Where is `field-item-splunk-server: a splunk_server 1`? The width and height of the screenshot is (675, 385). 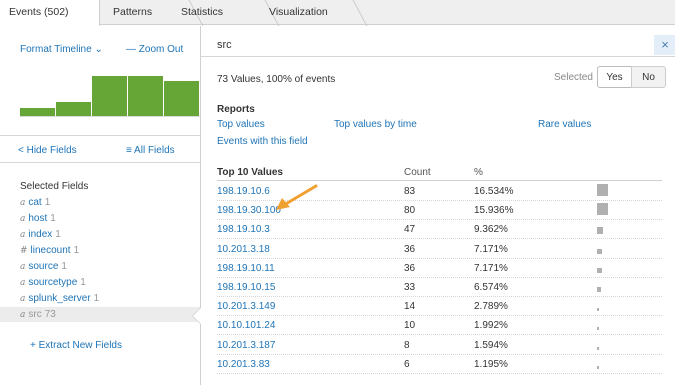 field-item-splunk-server: a splunk_server 1 is located at coordinates (59, 298).